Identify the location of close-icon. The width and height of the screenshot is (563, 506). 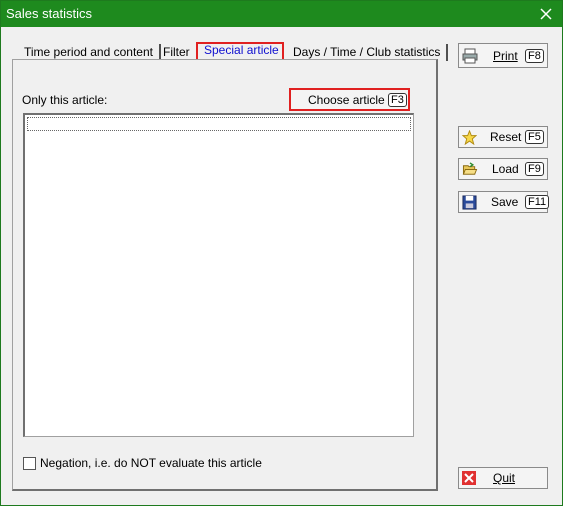
(546, 14).